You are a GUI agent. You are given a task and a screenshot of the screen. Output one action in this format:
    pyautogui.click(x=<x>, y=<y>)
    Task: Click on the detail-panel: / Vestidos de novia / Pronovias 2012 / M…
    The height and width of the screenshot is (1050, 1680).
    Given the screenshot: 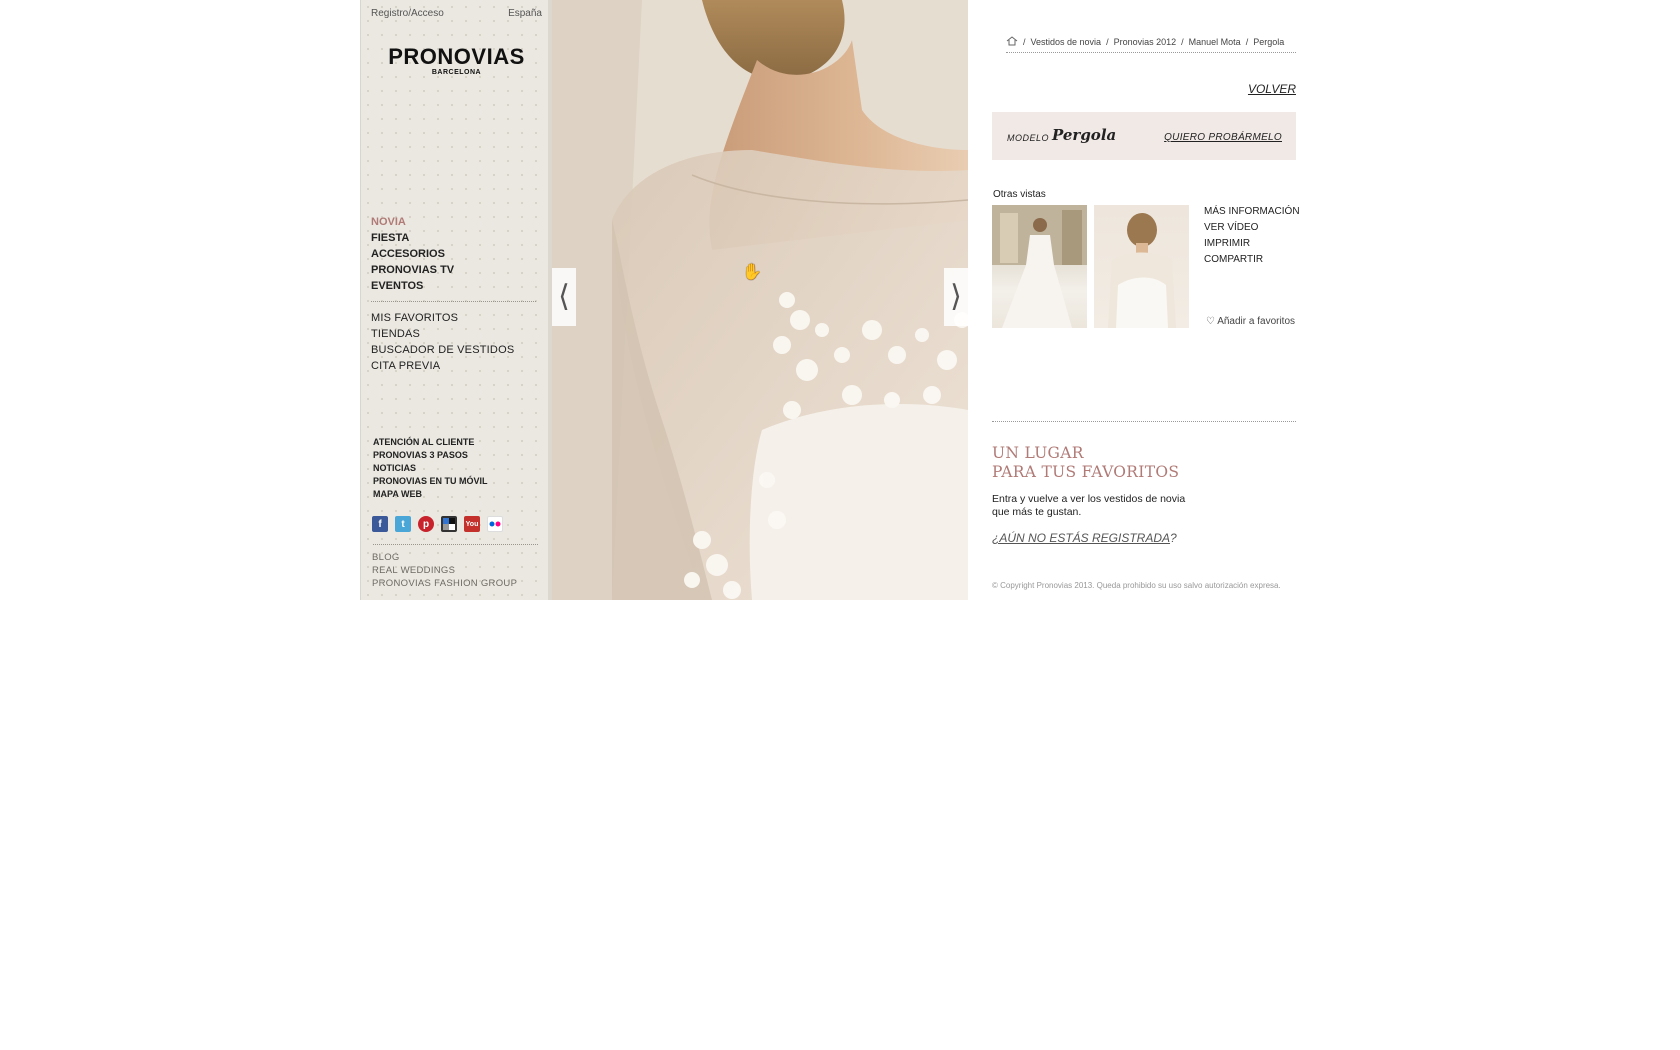 What is the action you would take?
    pyautogui.click(x=1144, y=300)
    